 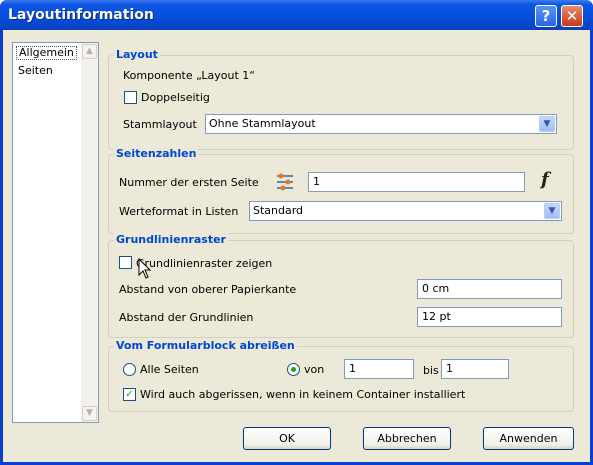 What do you see at coordinates (407, 438) in the screenshot?
I see `cancel-button: Abbrechen` at bounding box center [407, 438].